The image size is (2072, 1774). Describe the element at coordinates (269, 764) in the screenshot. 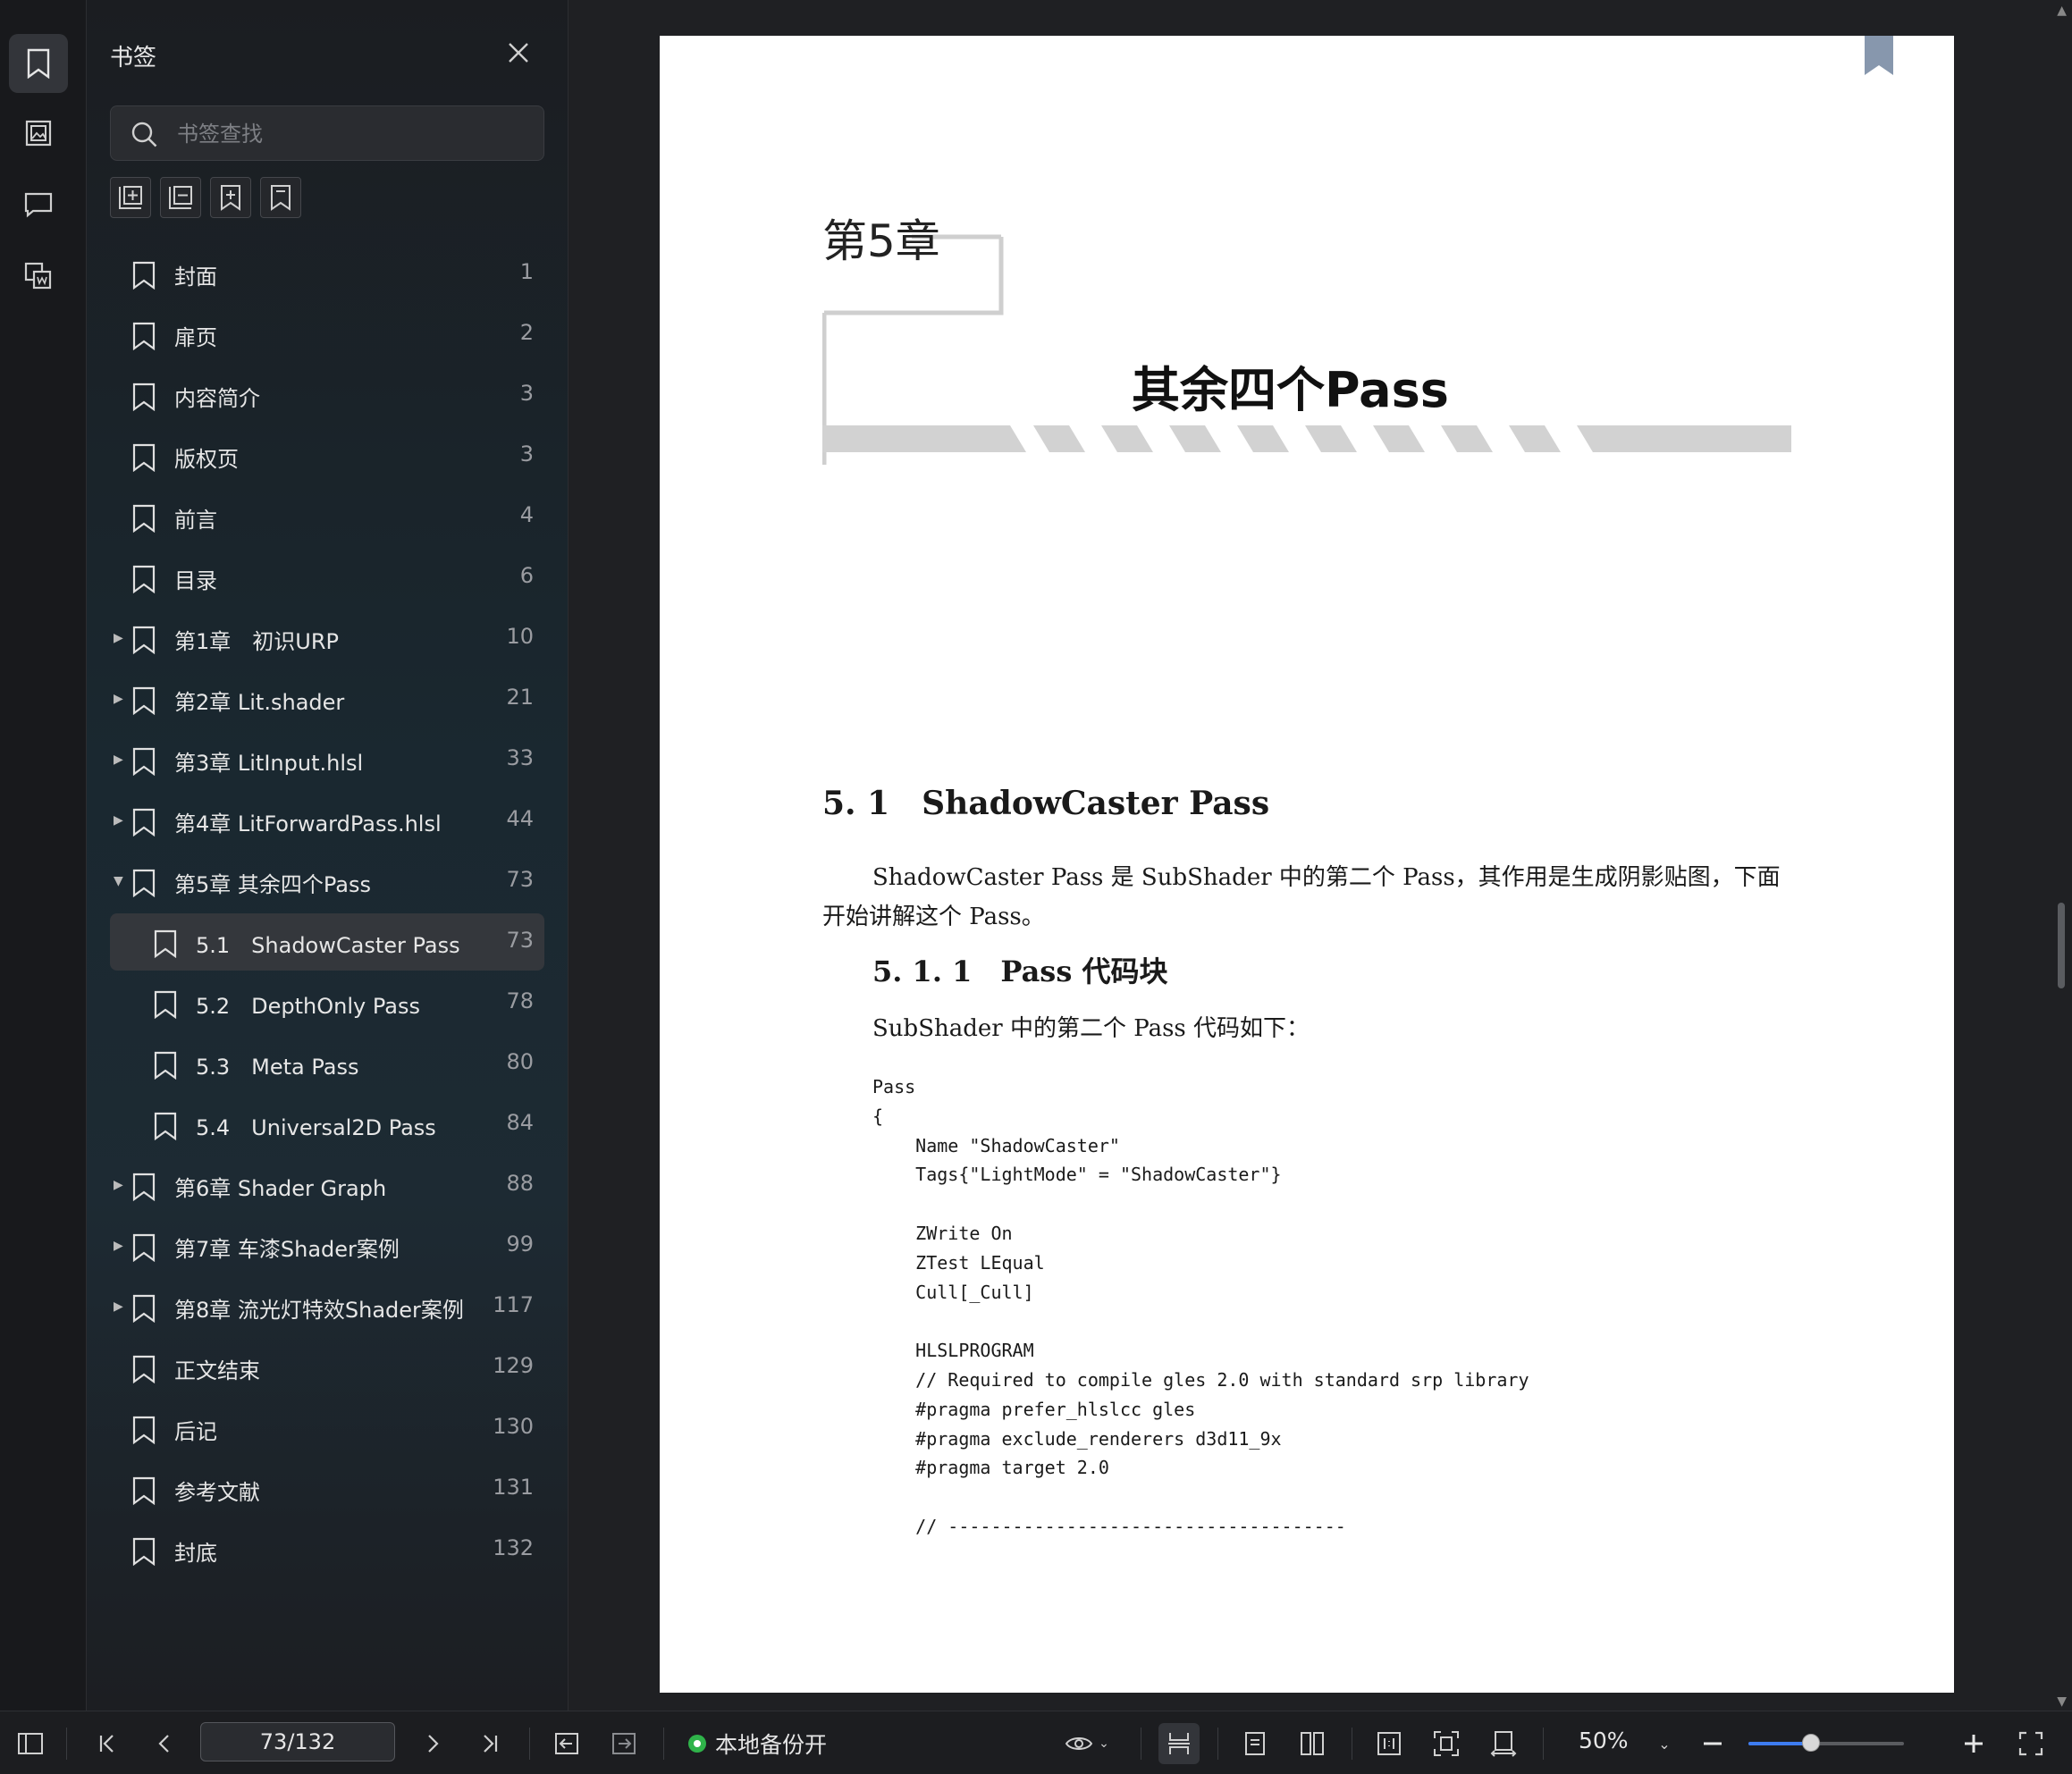

I see `bookmark-label: 第3章 LitInput.hlsl` at that location.